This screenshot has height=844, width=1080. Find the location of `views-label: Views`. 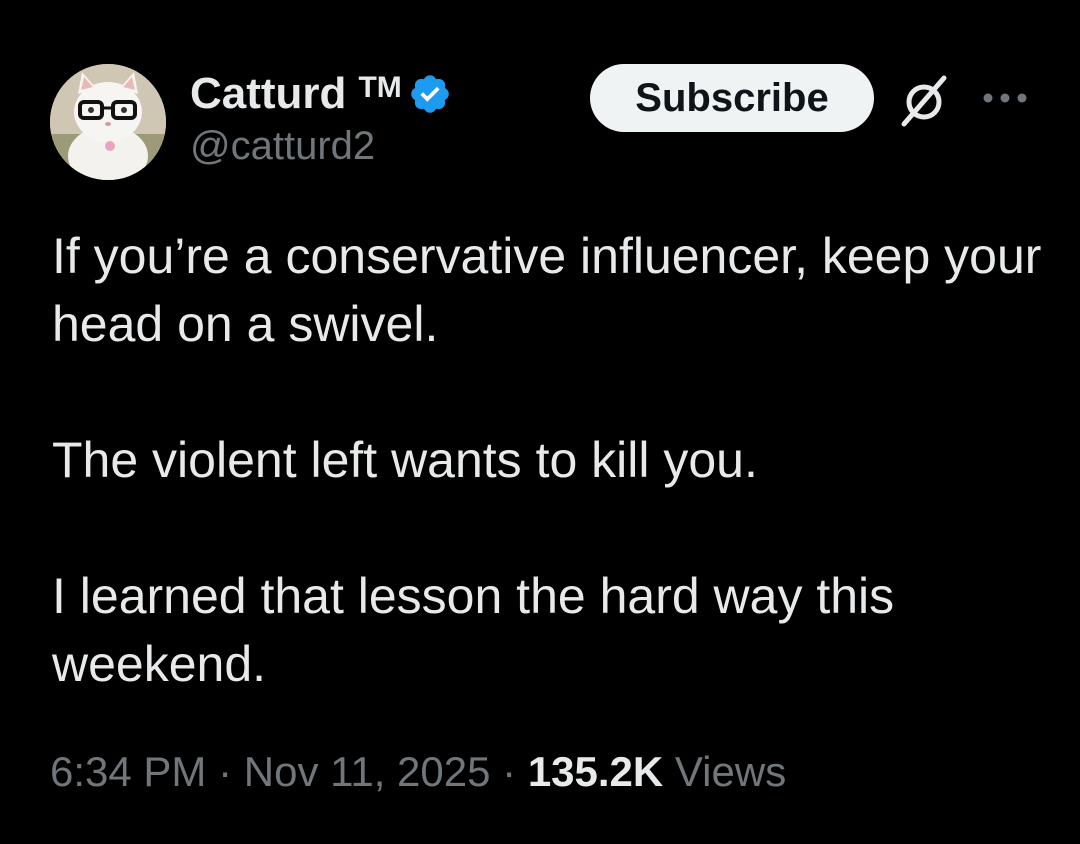

views-label: Views is located at coordinates (725, 771).